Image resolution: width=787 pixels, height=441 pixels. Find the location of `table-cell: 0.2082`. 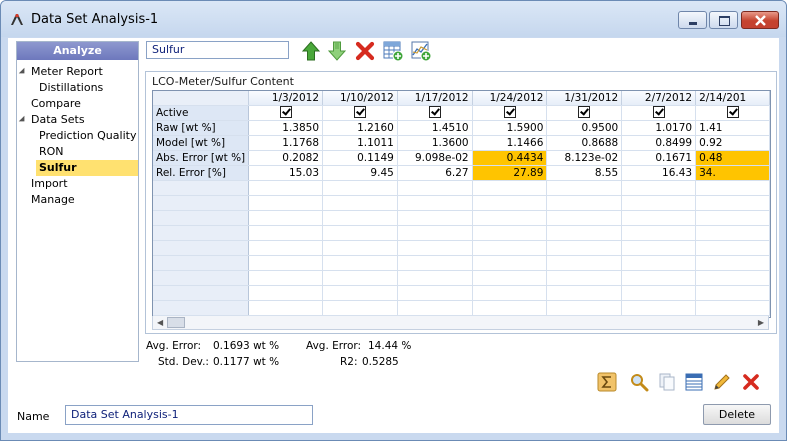

table-cell: 0.2082 is located at coordinates (286, 158).